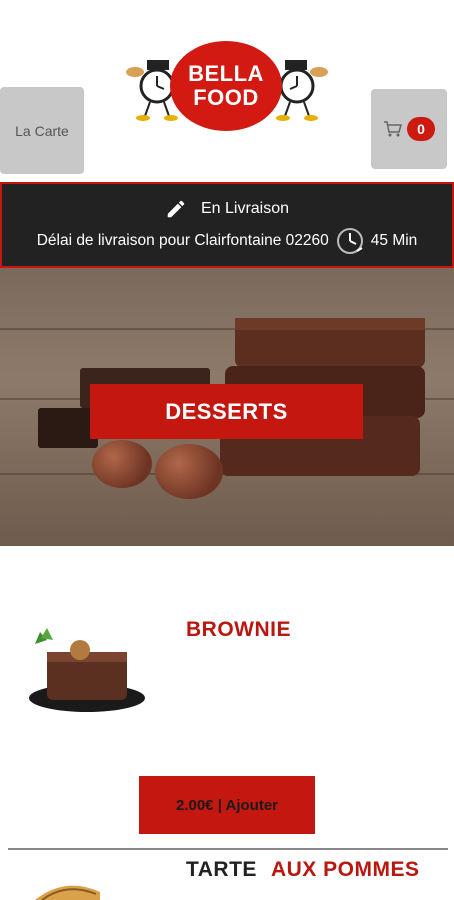 This screenshot has height=900, width=454. Describe the element at coordinates (227, 805) in the screenshot. I see `add-to-cart-button: 2.00€ | Ajouter` at that location.